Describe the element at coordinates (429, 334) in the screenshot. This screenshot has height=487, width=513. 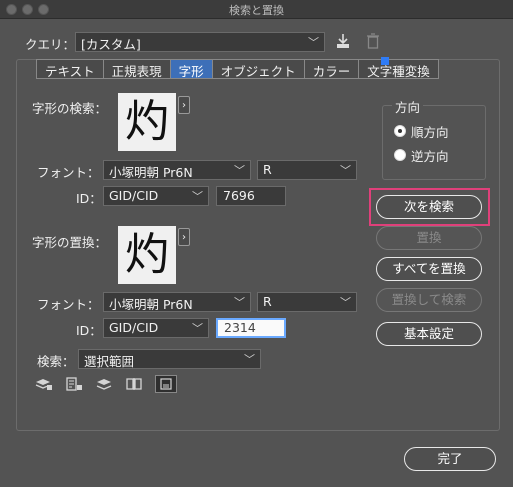
I see `basic-settings-button: 基本設定` at that location.